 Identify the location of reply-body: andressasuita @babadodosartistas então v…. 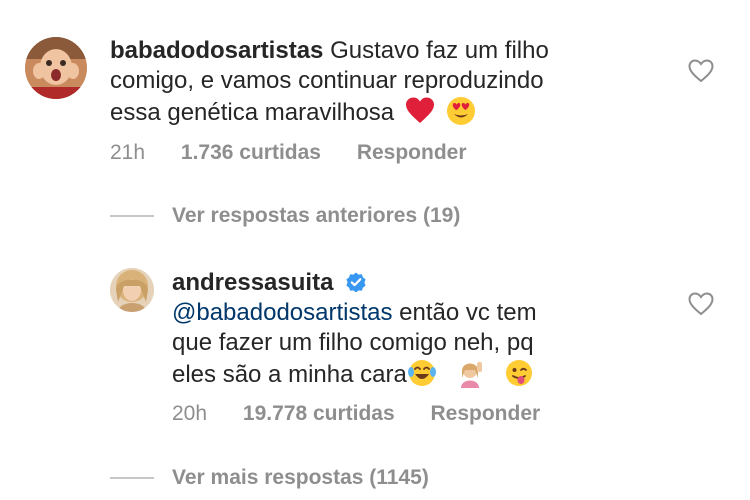
(354, 329).